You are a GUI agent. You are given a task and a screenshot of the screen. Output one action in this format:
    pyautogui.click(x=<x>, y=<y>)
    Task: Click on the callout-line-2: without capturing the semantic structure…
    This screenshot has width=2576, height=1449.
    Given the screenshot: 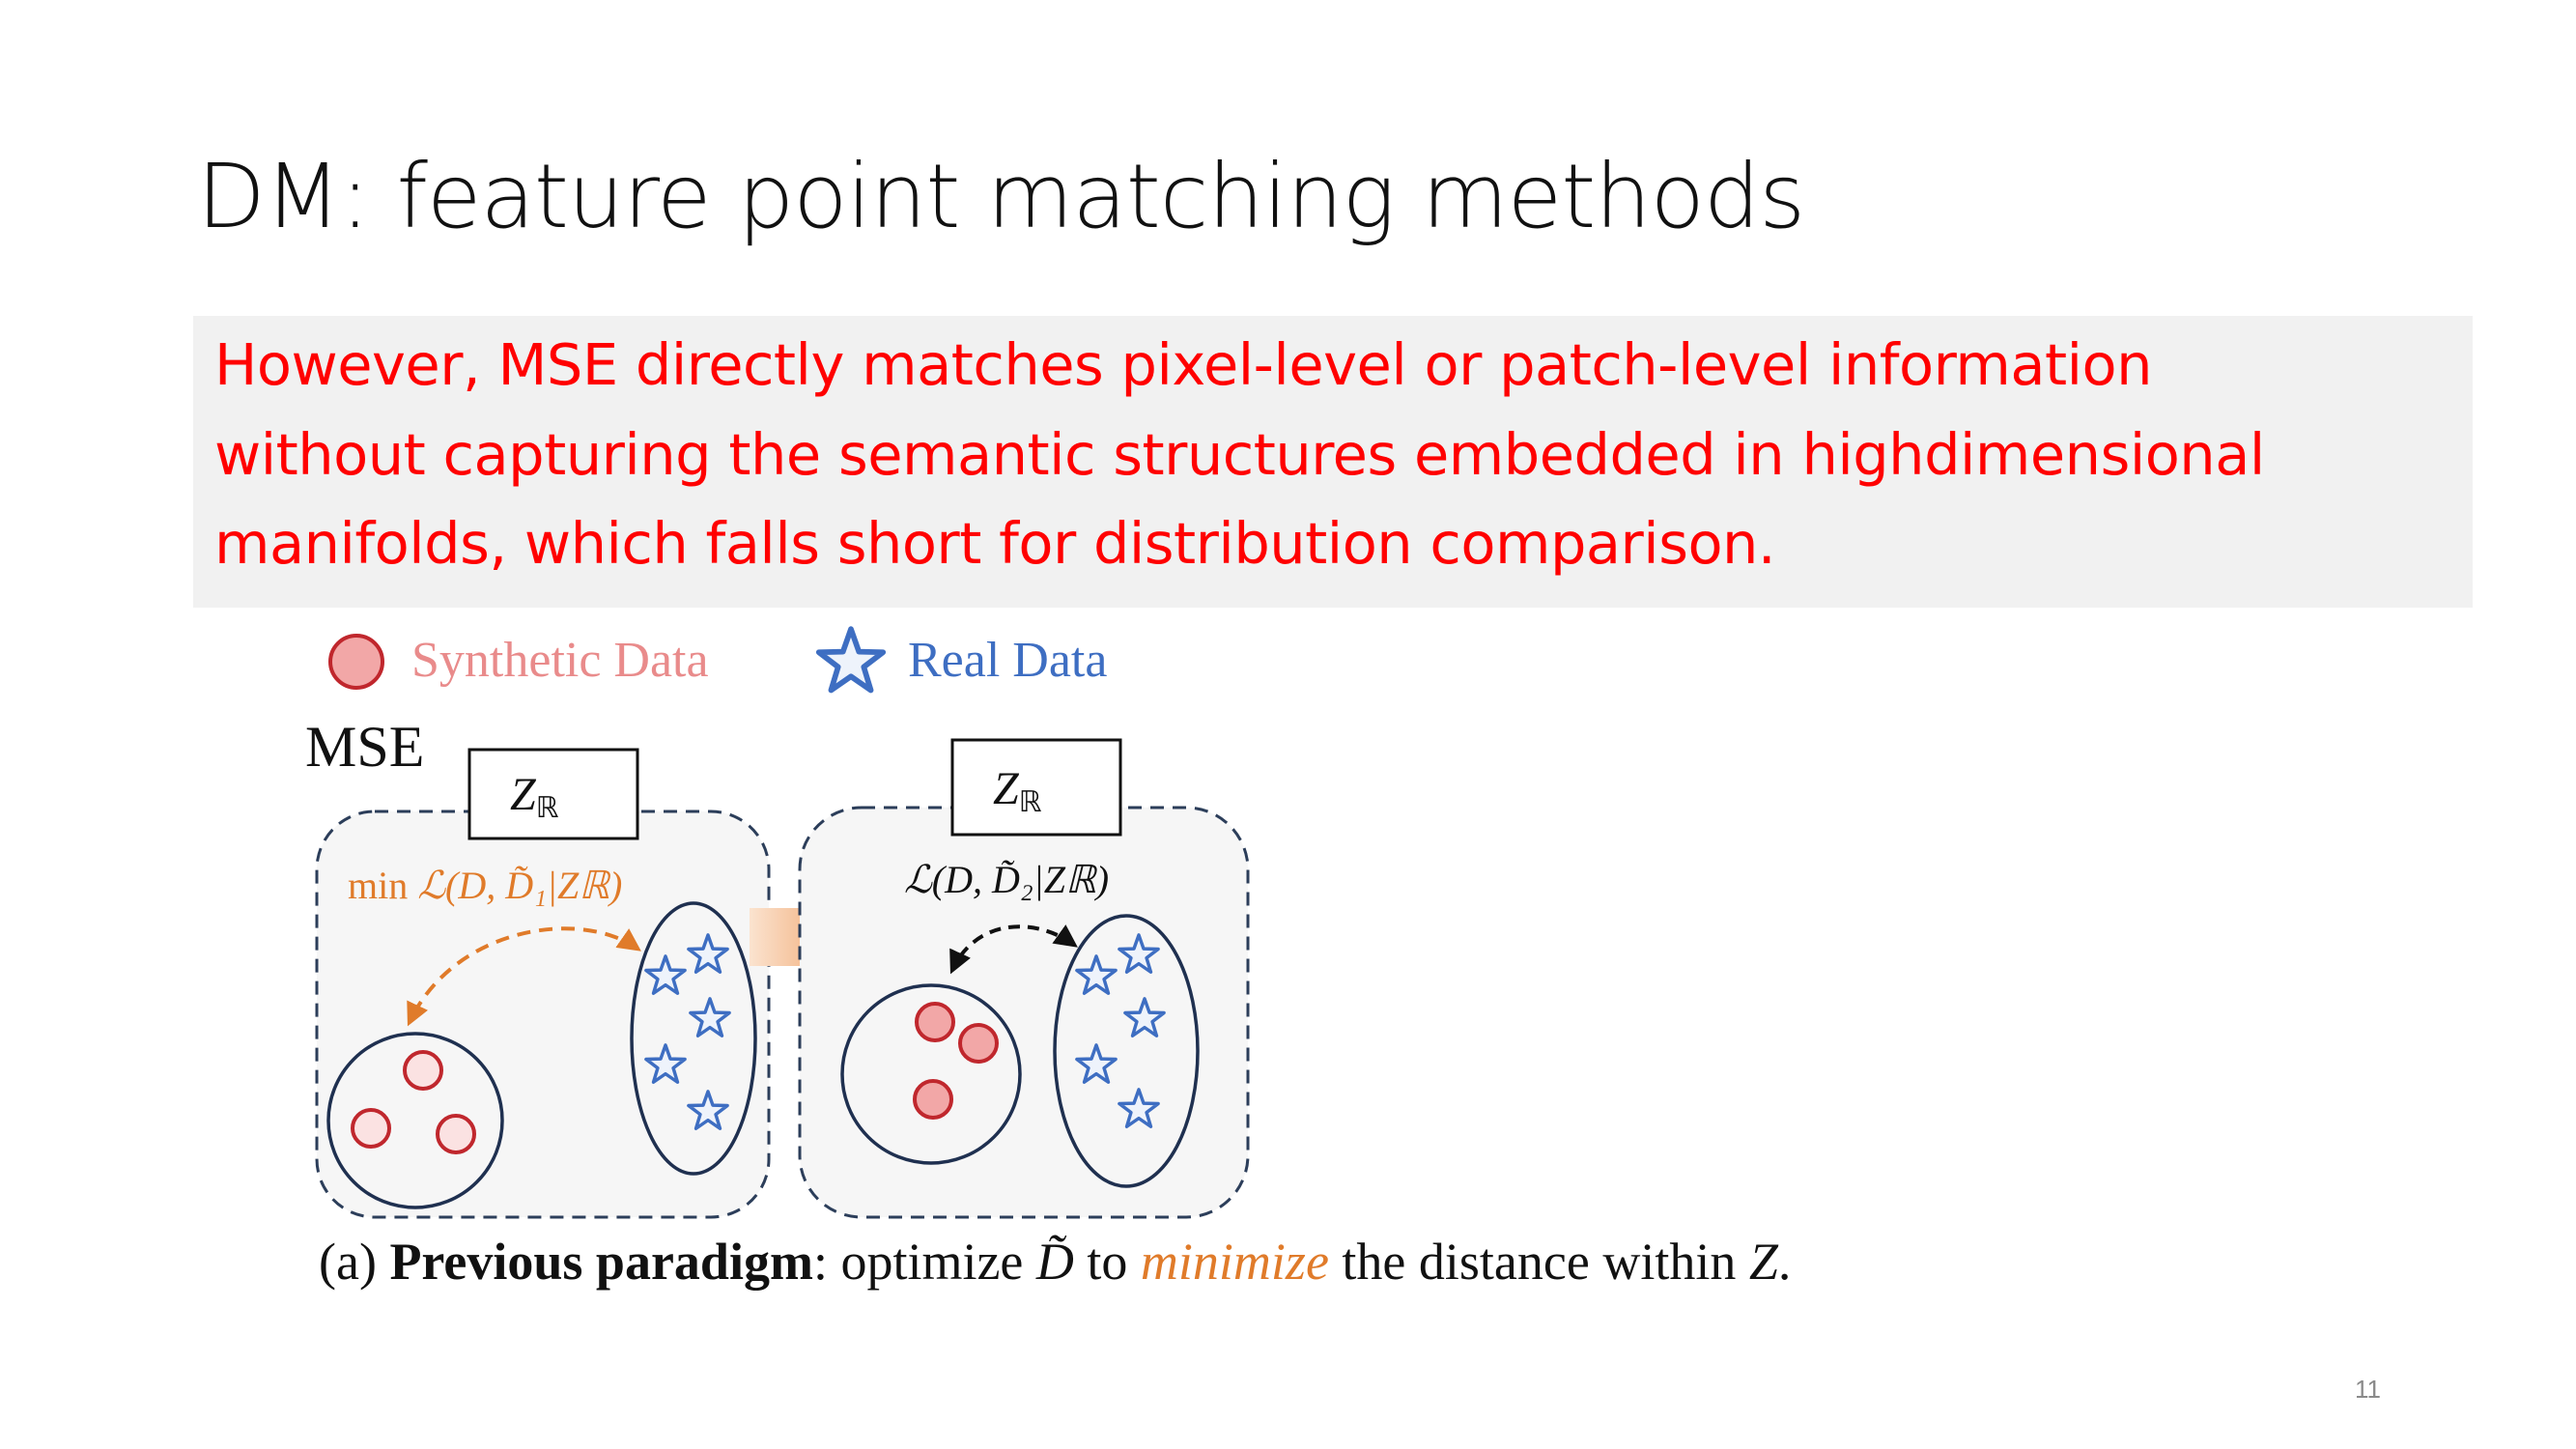 What is the action you would take?
    pyautogui.click(x=1239, y=454)
    